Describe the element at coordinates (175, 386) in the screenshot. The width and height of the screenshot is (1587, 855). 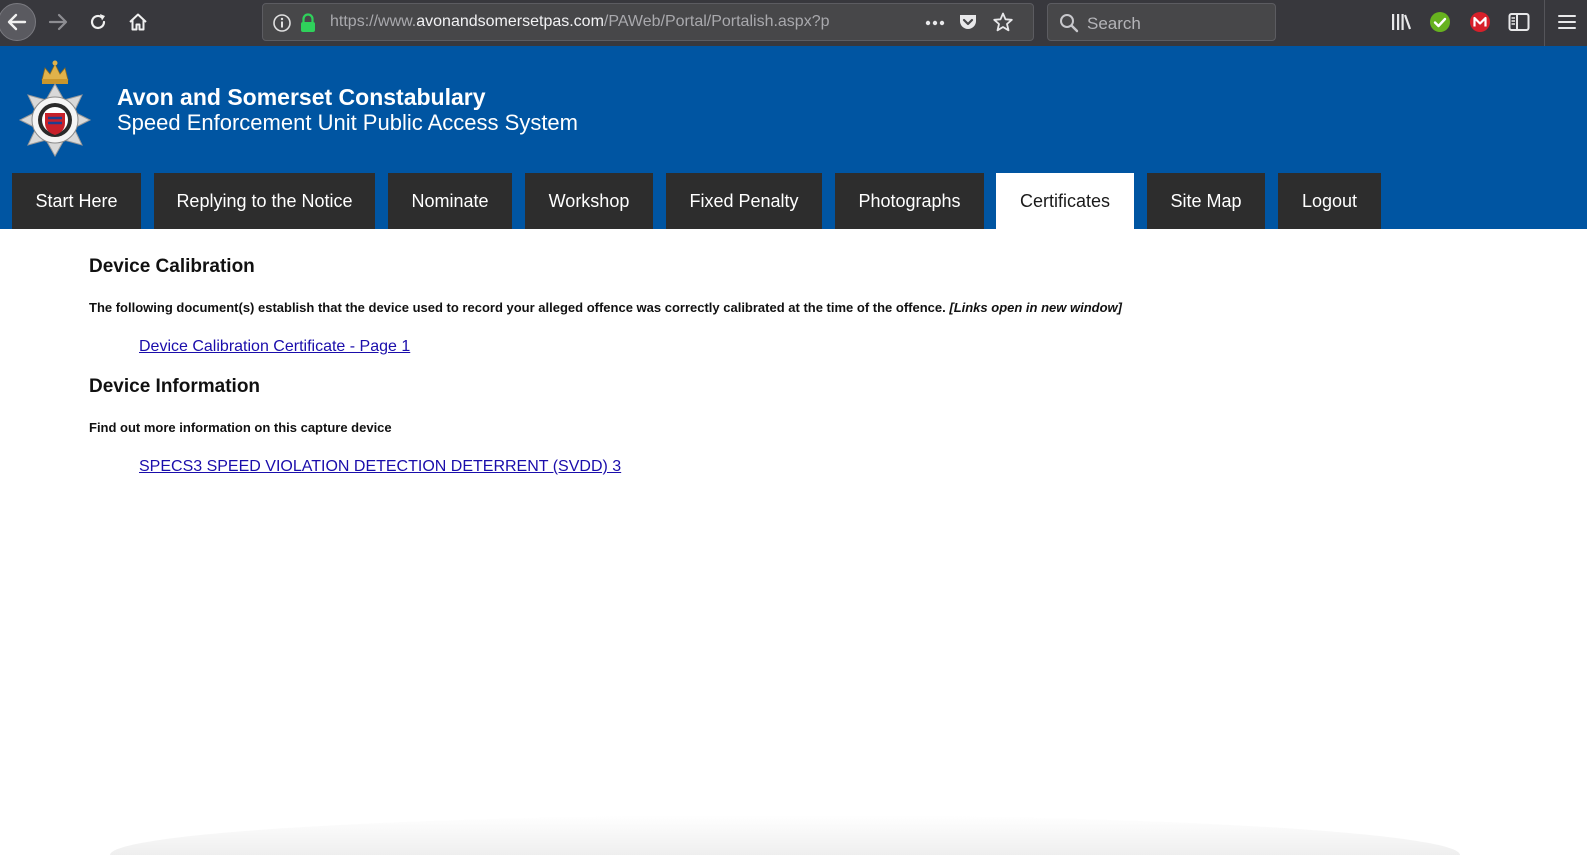
I see `device-information-heading: Device Information` at that location.